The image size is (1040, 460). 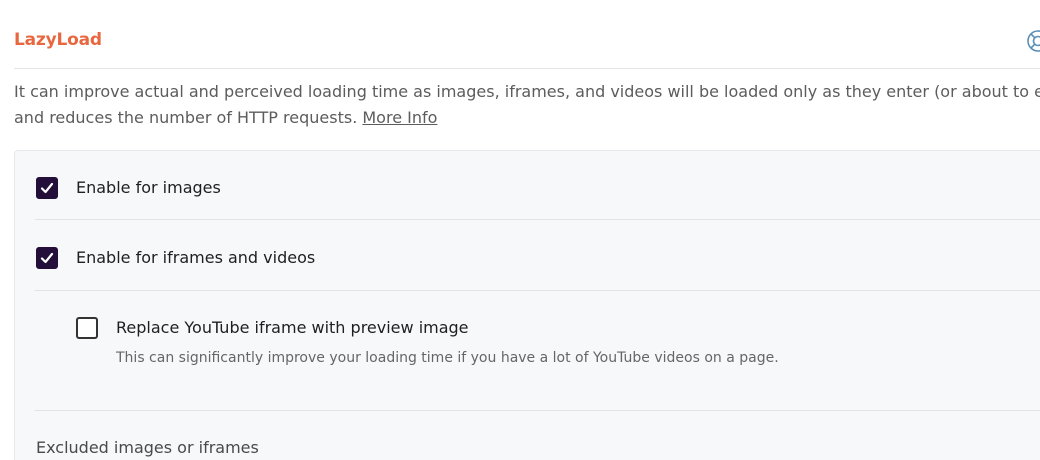 I want to click on section-header: LazyLoad, so click(x=527, y=48).